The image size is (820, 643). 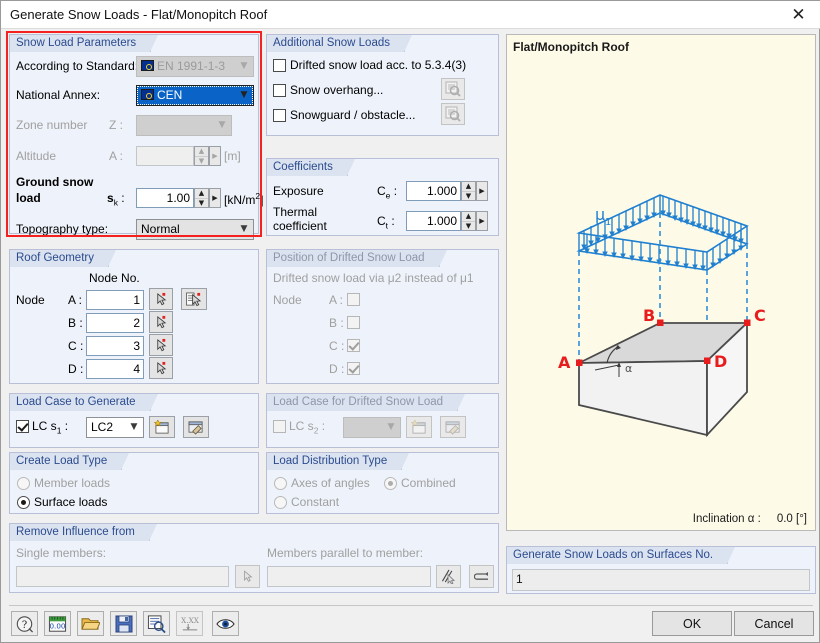 I want to click on ground-snow-spinner: ▲ ▼, so click(x=201, y=198).